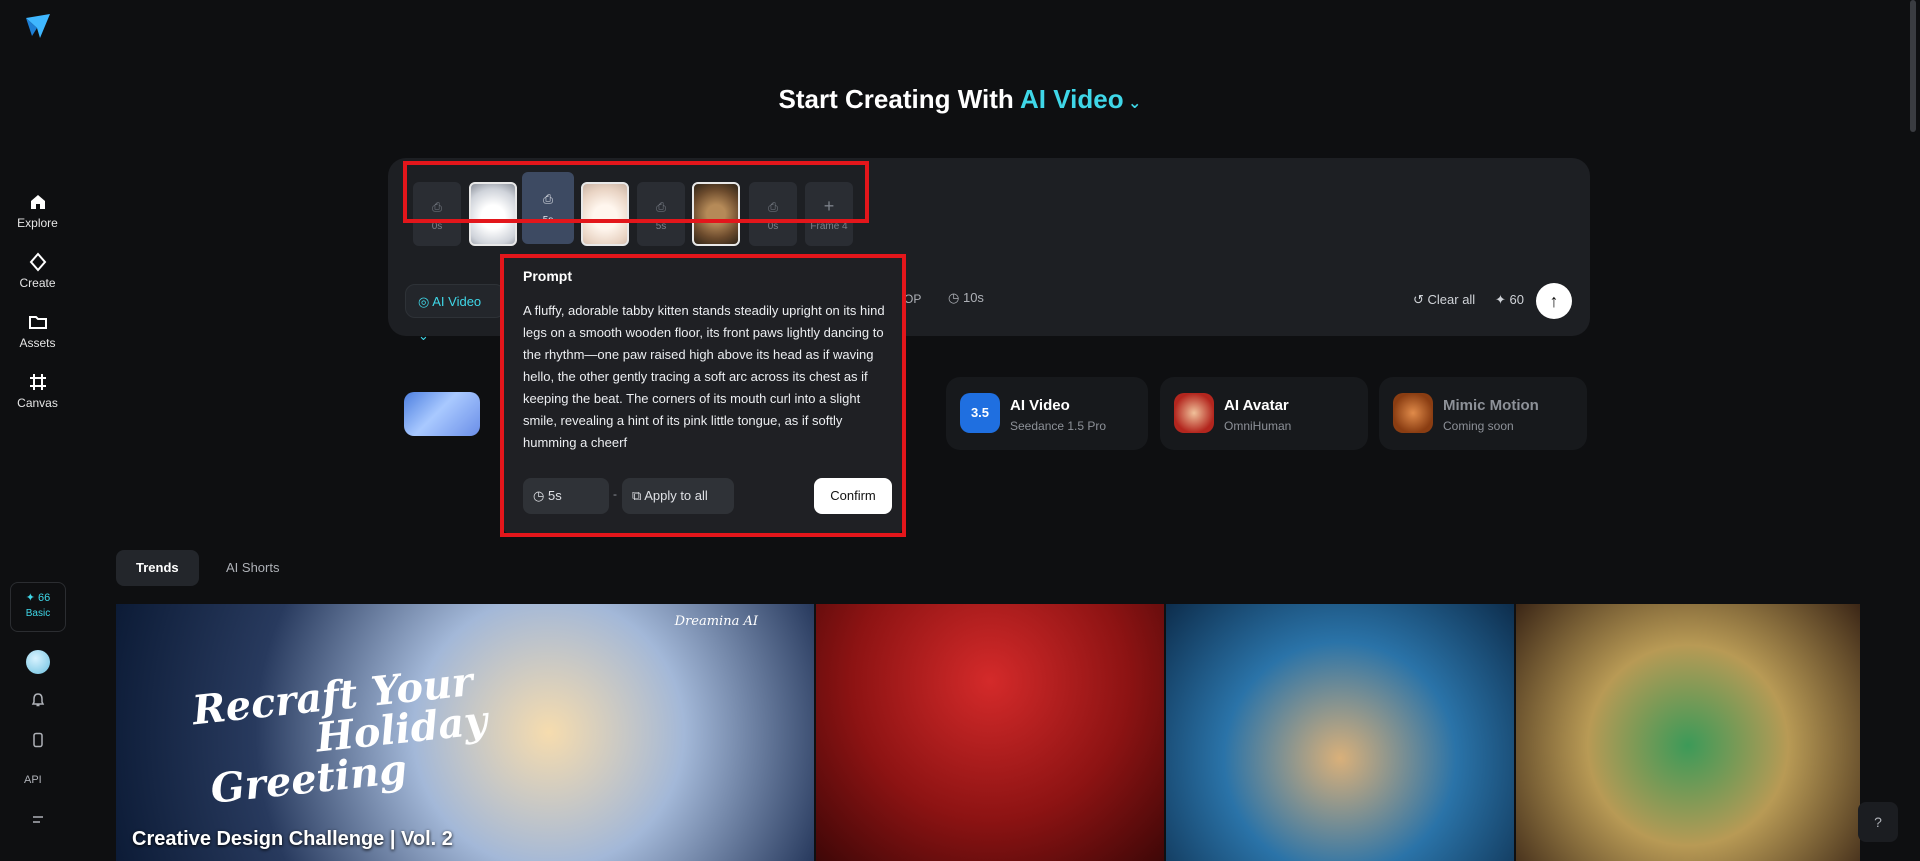 The height and width of the screenshot is (861, 1920). What do you see at coordinates (425, 301) in the screenshot?
I see `ai-video-icon: ◎` at bounding box center [425, 301].